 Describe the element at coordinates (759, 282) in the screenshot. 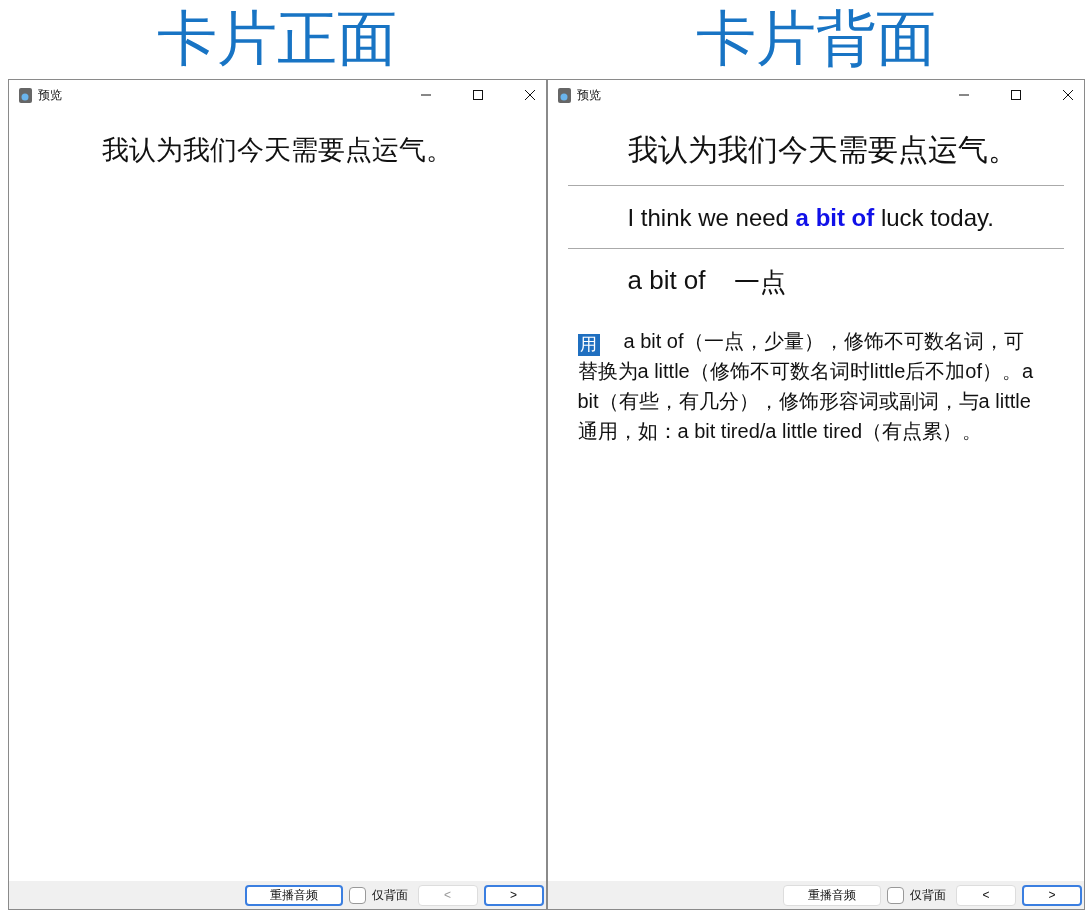

I see `phrase-meaning: 一点` at that location.